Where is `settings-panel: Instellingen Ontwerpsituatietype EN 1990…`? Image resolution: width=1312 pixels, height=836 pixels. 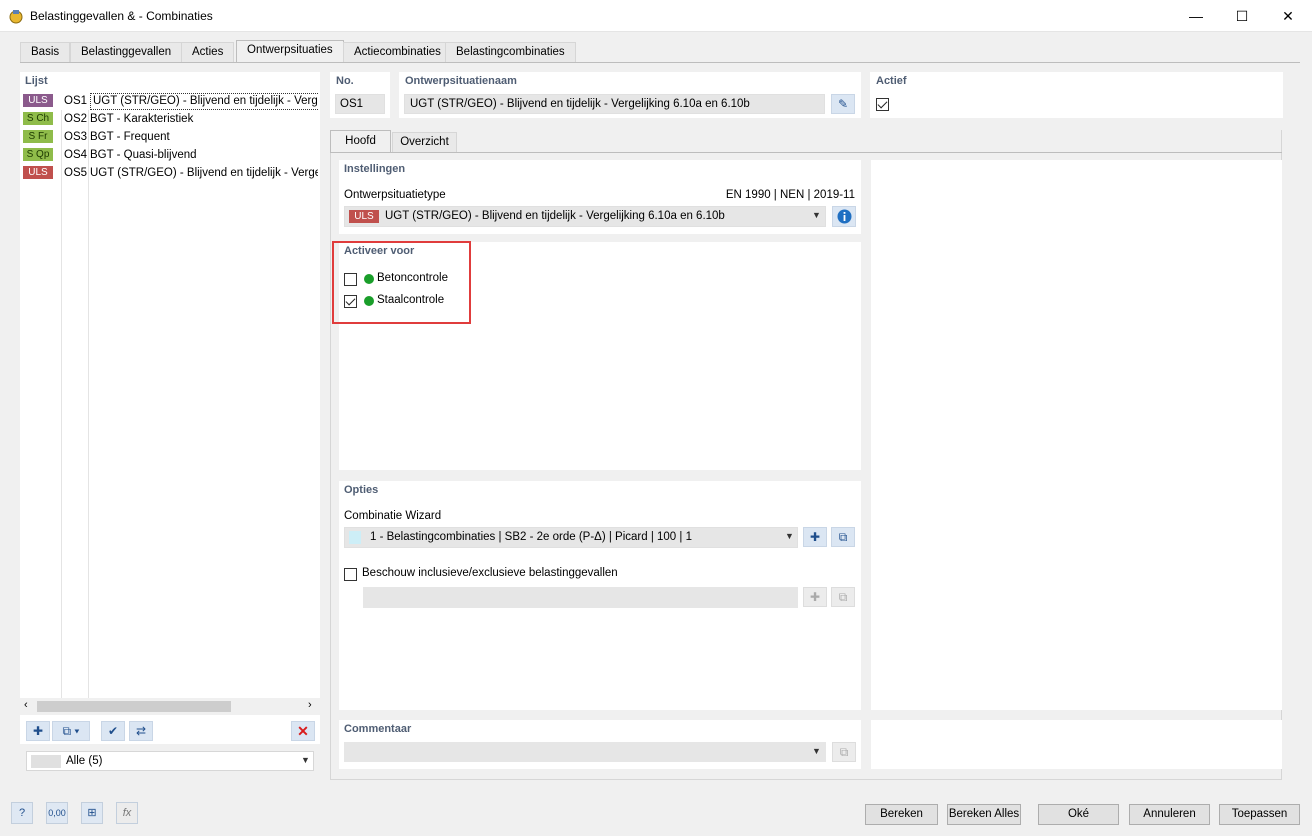 settings-panel: Instellingen Ontwerpsituatietype EN 1990… is located at coordinates (600, 197).